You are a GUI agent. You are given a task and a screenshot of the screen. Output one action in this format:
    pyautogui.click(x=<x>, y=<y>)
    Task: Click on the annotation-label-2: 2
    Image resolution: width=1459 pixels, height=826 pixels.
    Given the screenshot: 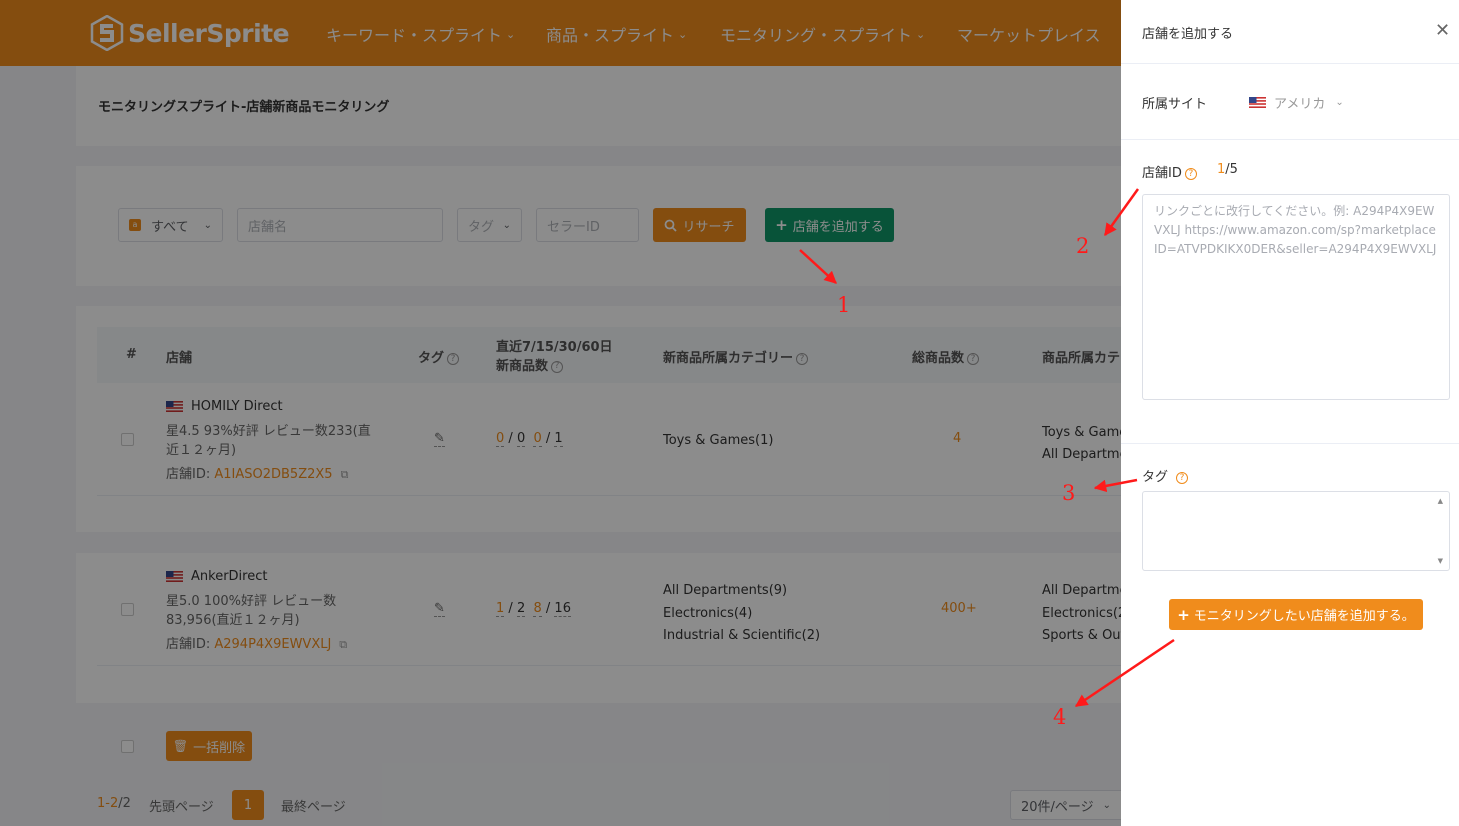 What is the action you would take?
    pyautogui.click(x=1083, y=246)
    